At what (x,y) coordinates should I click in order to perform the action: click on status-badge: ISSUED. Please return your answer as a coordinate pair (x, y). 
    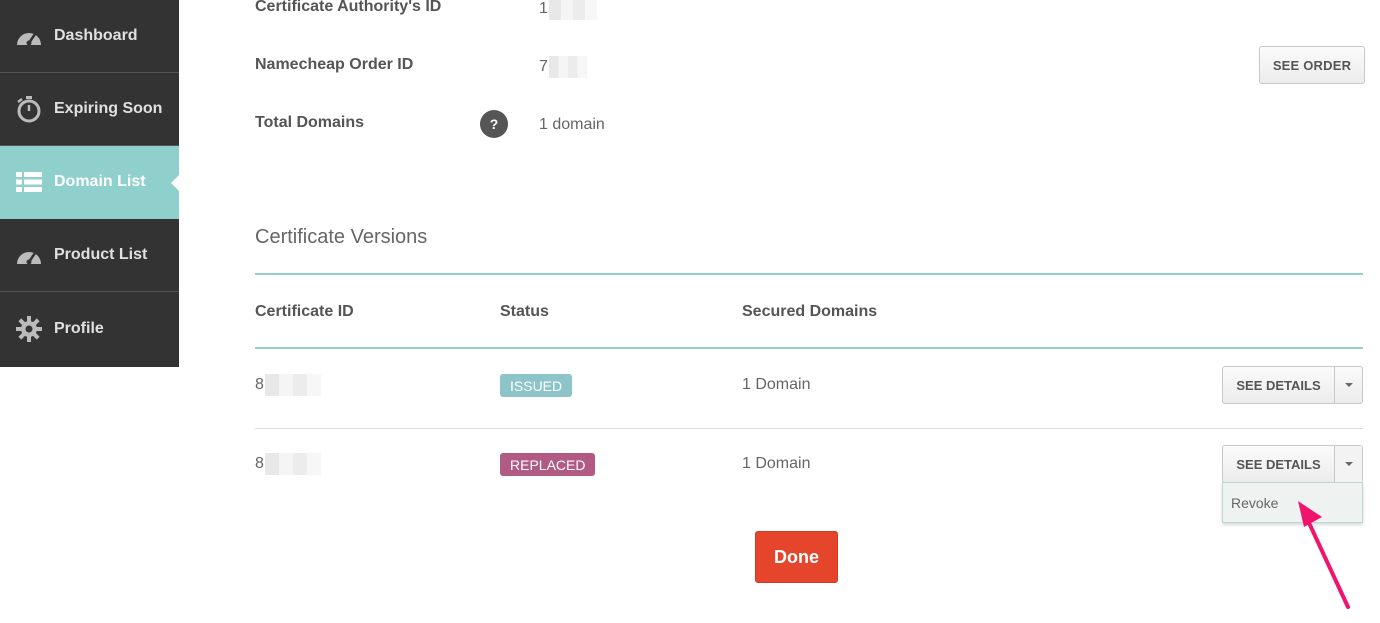
    Looking at the image, I should click on (536, 385).